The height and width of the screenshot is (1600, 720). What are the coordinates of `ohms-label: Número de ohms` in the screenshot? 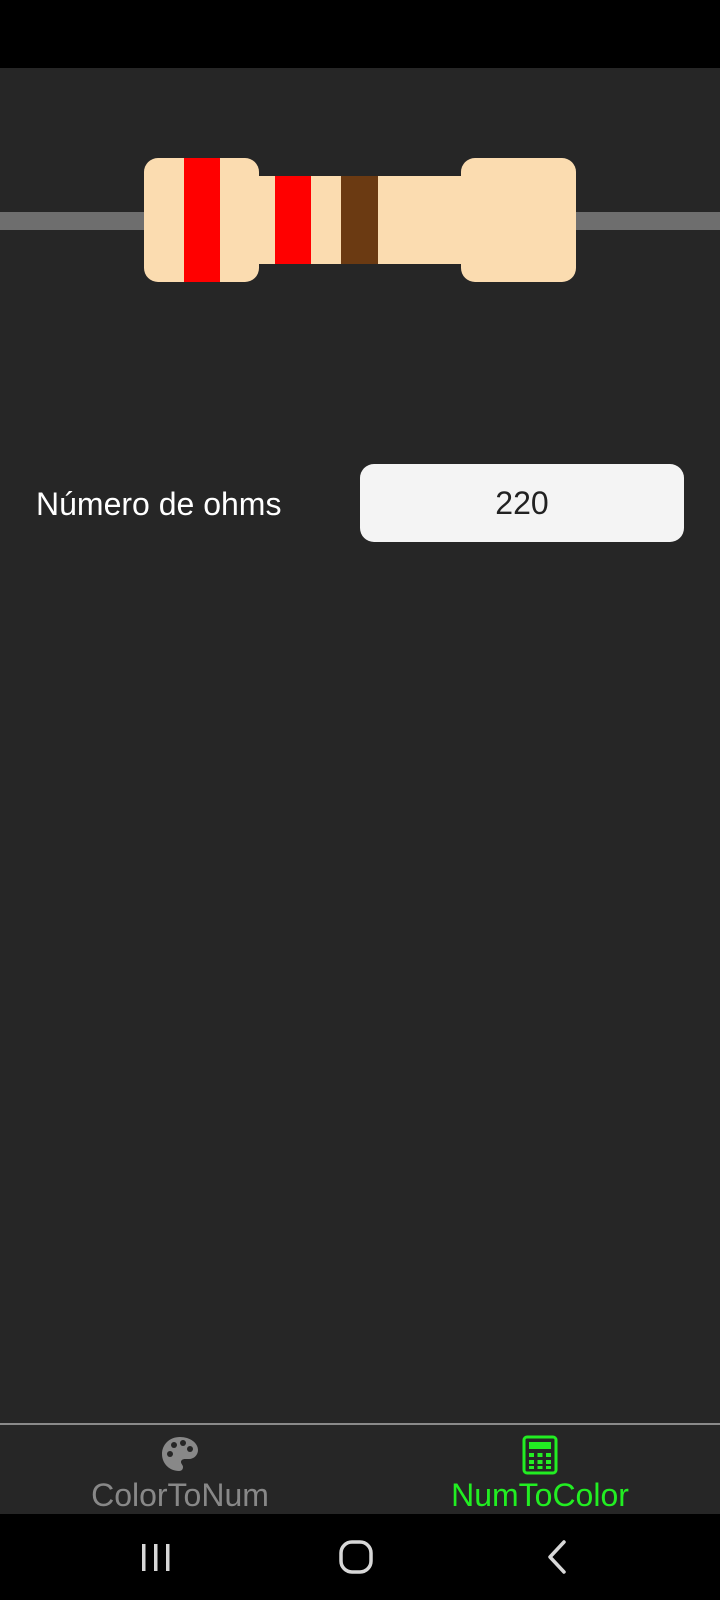 It's located at (159, 504).